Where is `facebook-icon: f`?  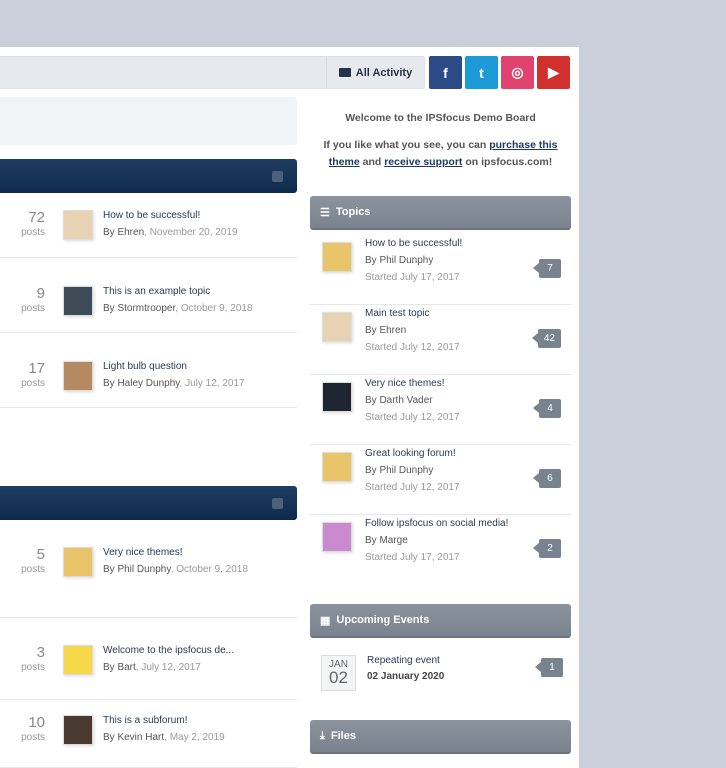 facebook-icon: f is located at coordinates (445, 72).